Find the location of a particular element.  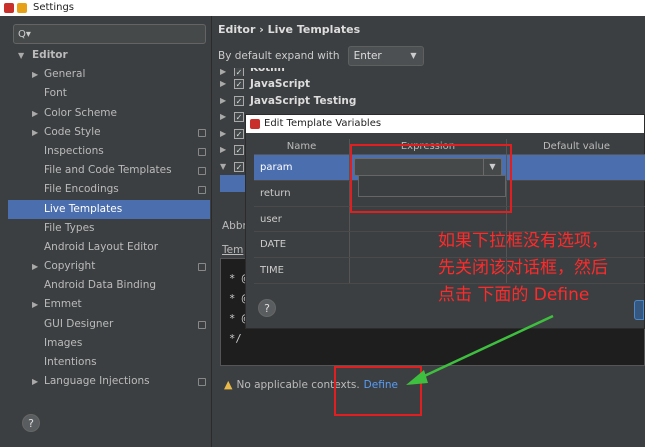

sidebar-item-android-layout-editor: Android Layout Editor is located at coordinates (109, 247).